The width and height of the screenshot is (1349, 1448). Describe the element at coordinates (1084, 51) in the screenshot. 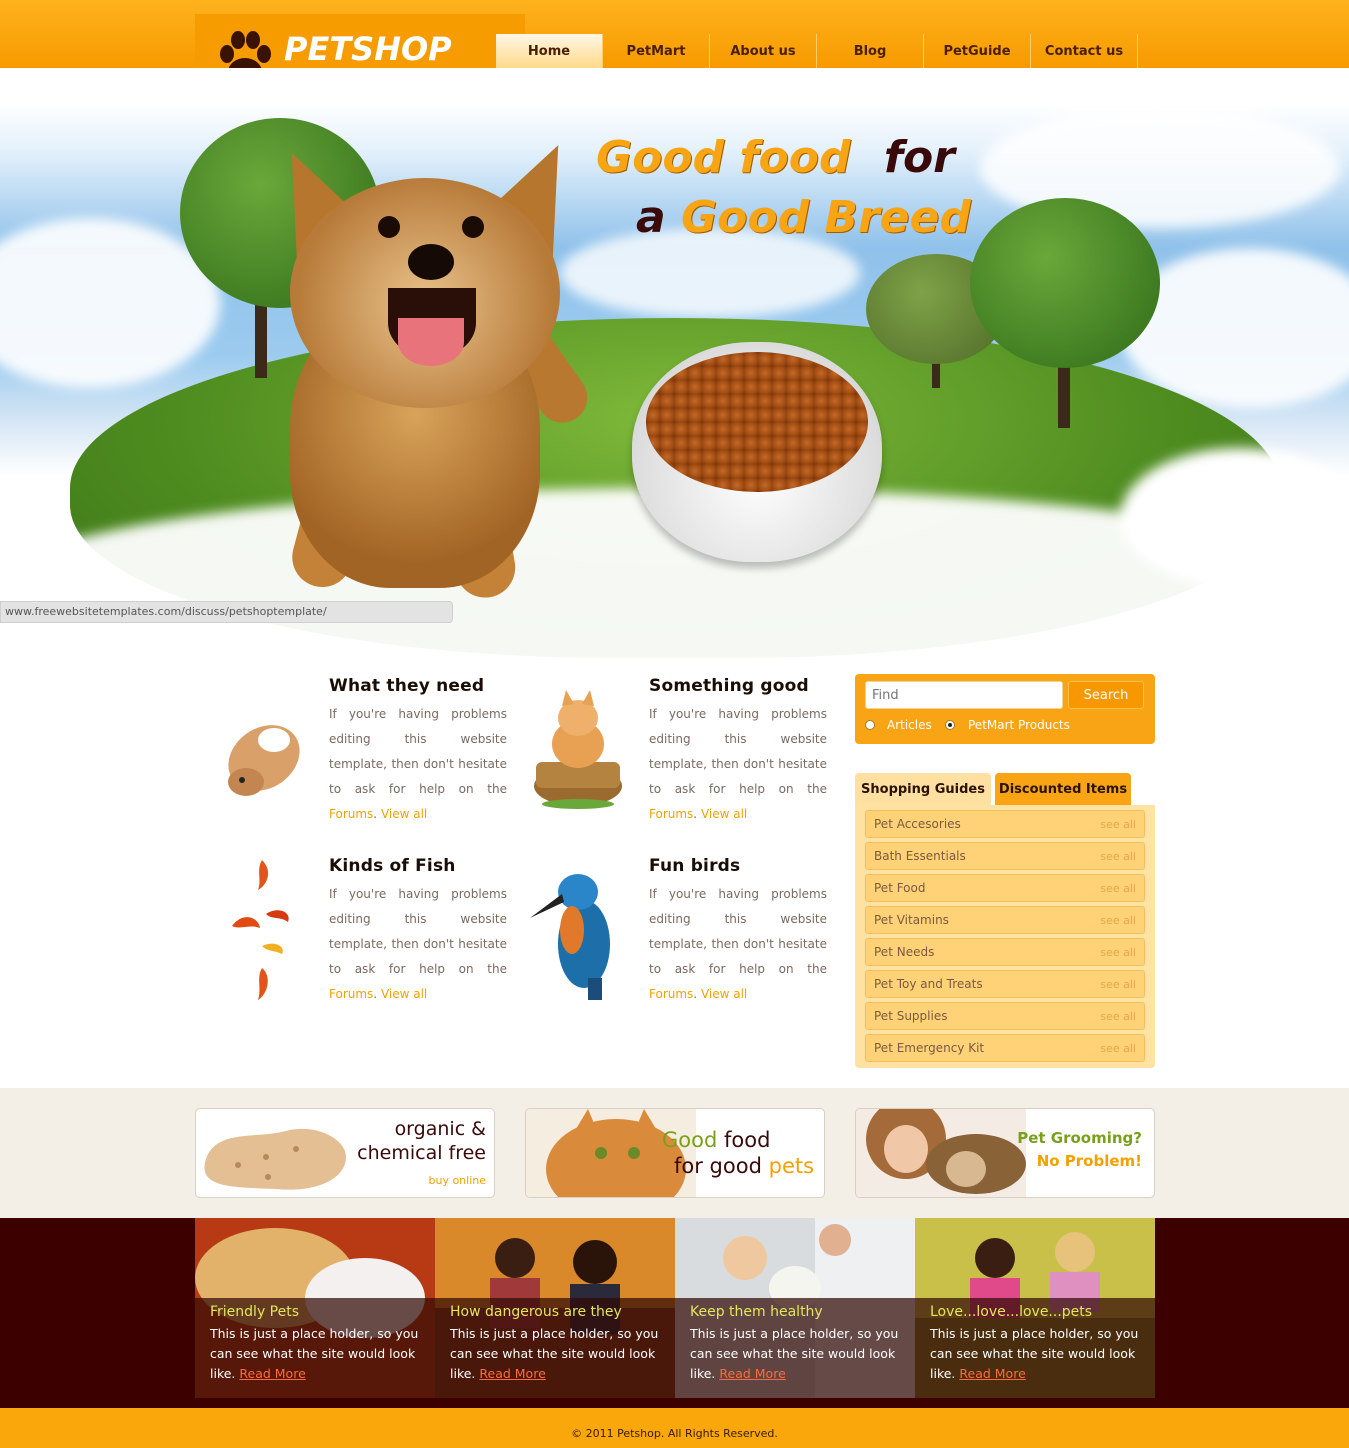

I see `nav-contact: Contact us` at that location.